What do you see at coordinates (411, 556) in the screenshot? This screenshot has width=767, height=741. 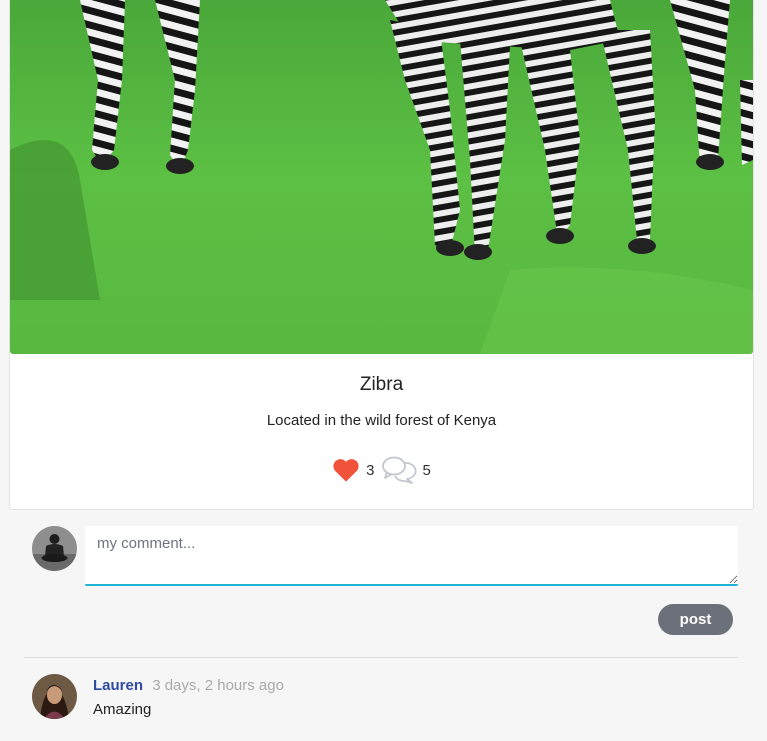 I see `comment-input` at bounding box center [411, 556].